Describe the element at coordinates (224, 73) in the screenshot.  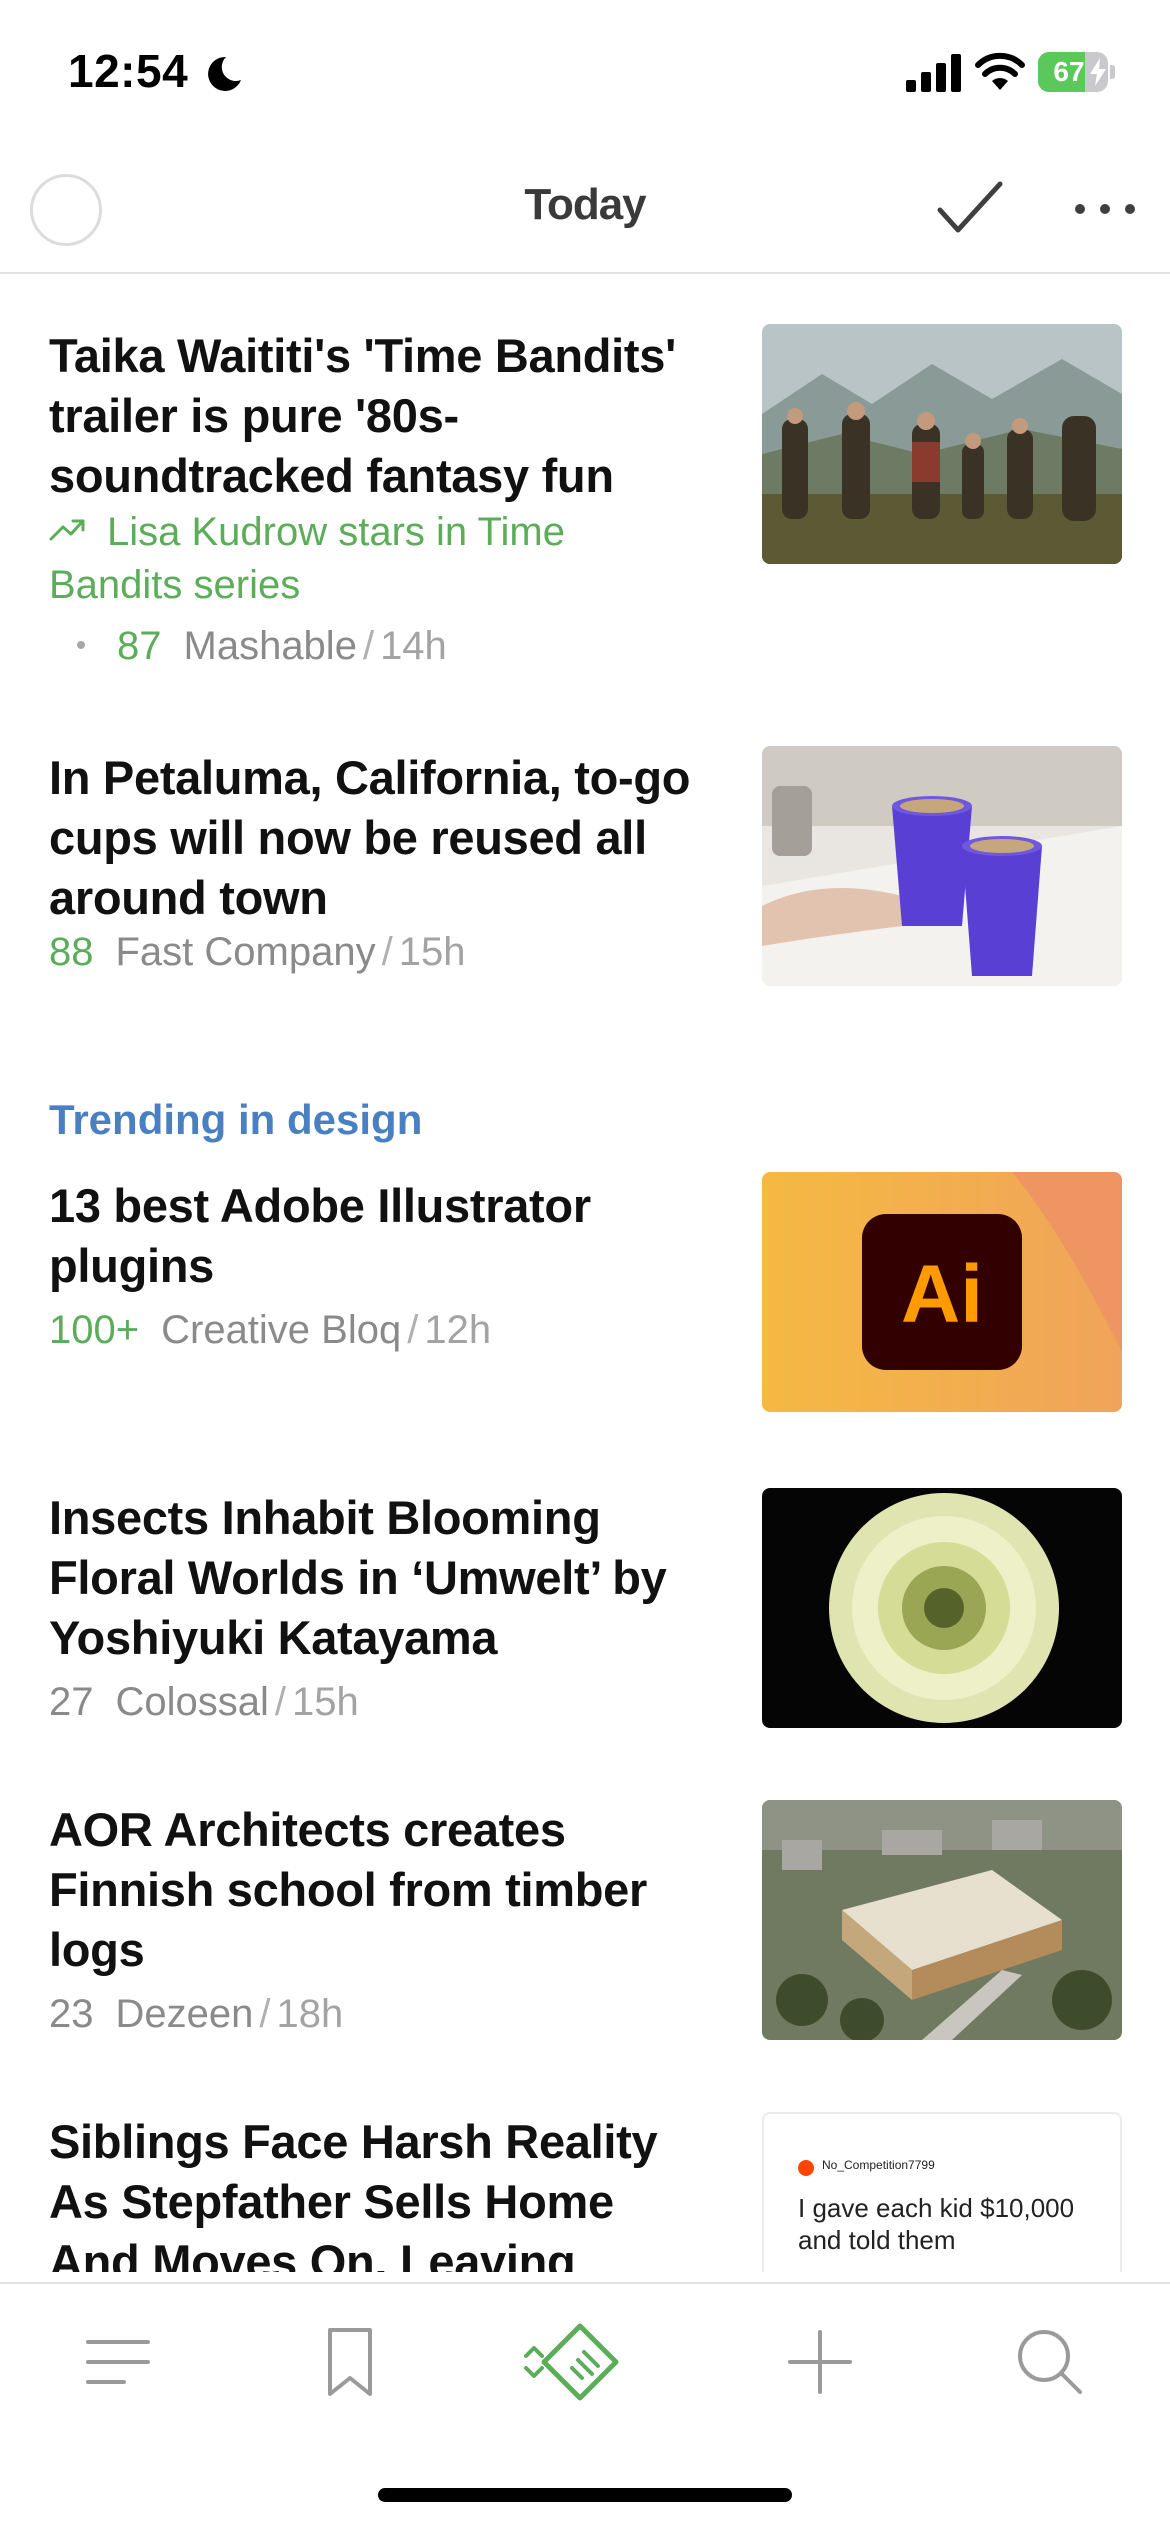
I see `moon-icon` at that location.